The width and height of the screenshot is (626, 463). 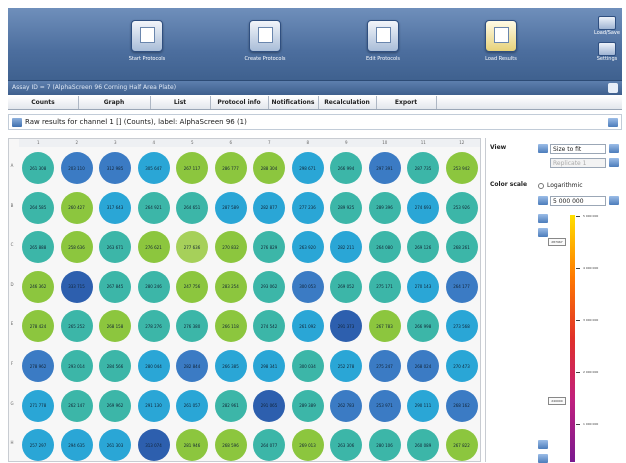 I want to click on plate-well: 312 985, so click(x=115, y=168).